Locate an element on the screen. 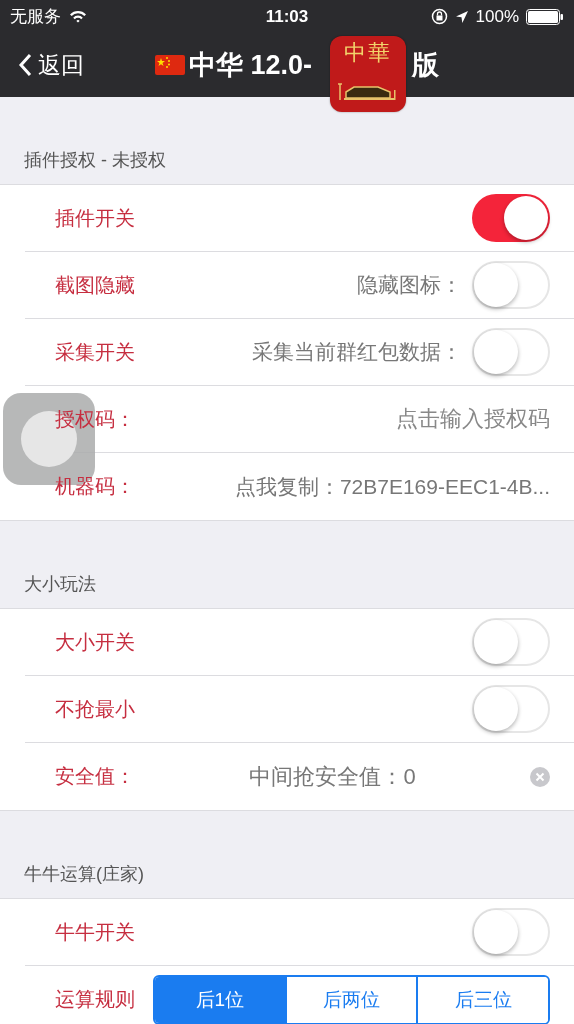 This screenshot has height=1024, width=574. section-header: 大小玩法 is located at coordinates (60, 584).